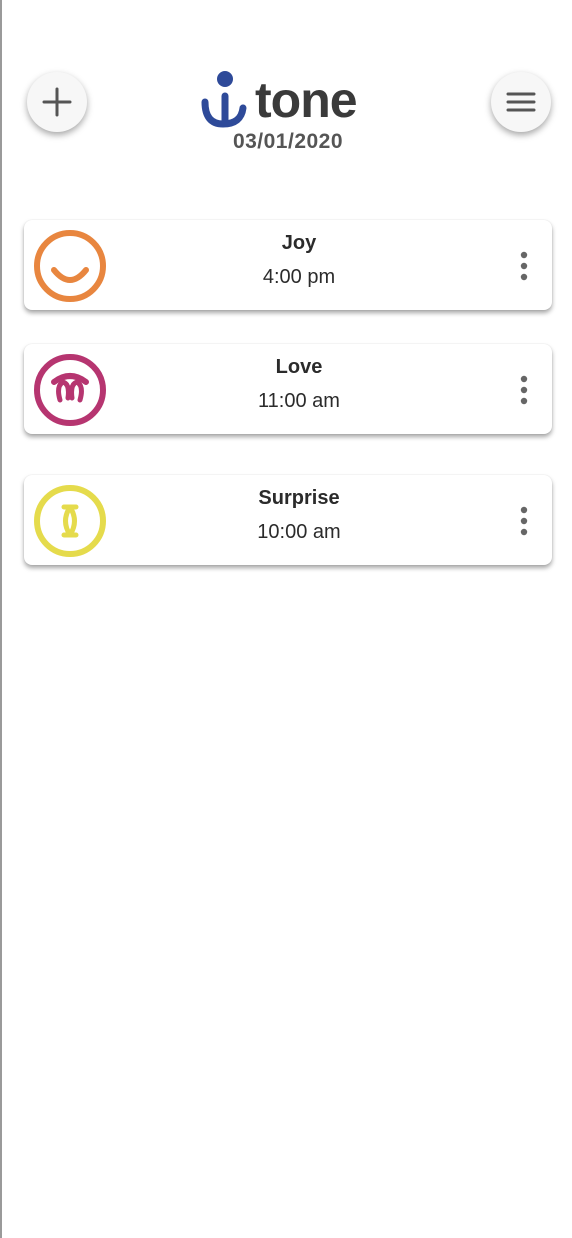 The width and height of the screenshot is (572, 1238). I want to click on hamburger-menu-icon, so click(521, 102).